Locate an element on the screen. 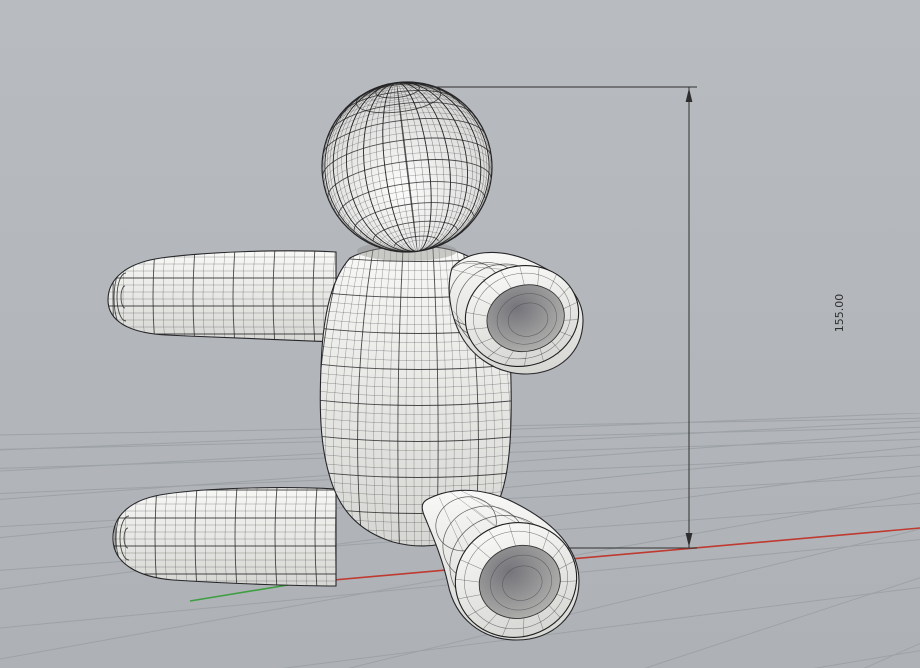 The image size is (920, 668). dimension-label: 155.00 is located at coordinates (839, 313).